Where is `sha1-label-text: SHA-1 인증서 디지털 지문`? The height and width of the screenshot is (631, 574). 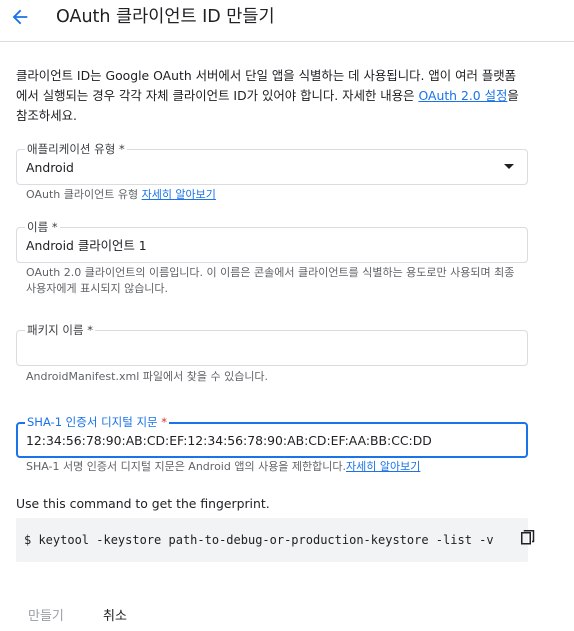 sha1-label-text: SHA-1 인증서 디지털 지문 is located at coordinates (92, 422).